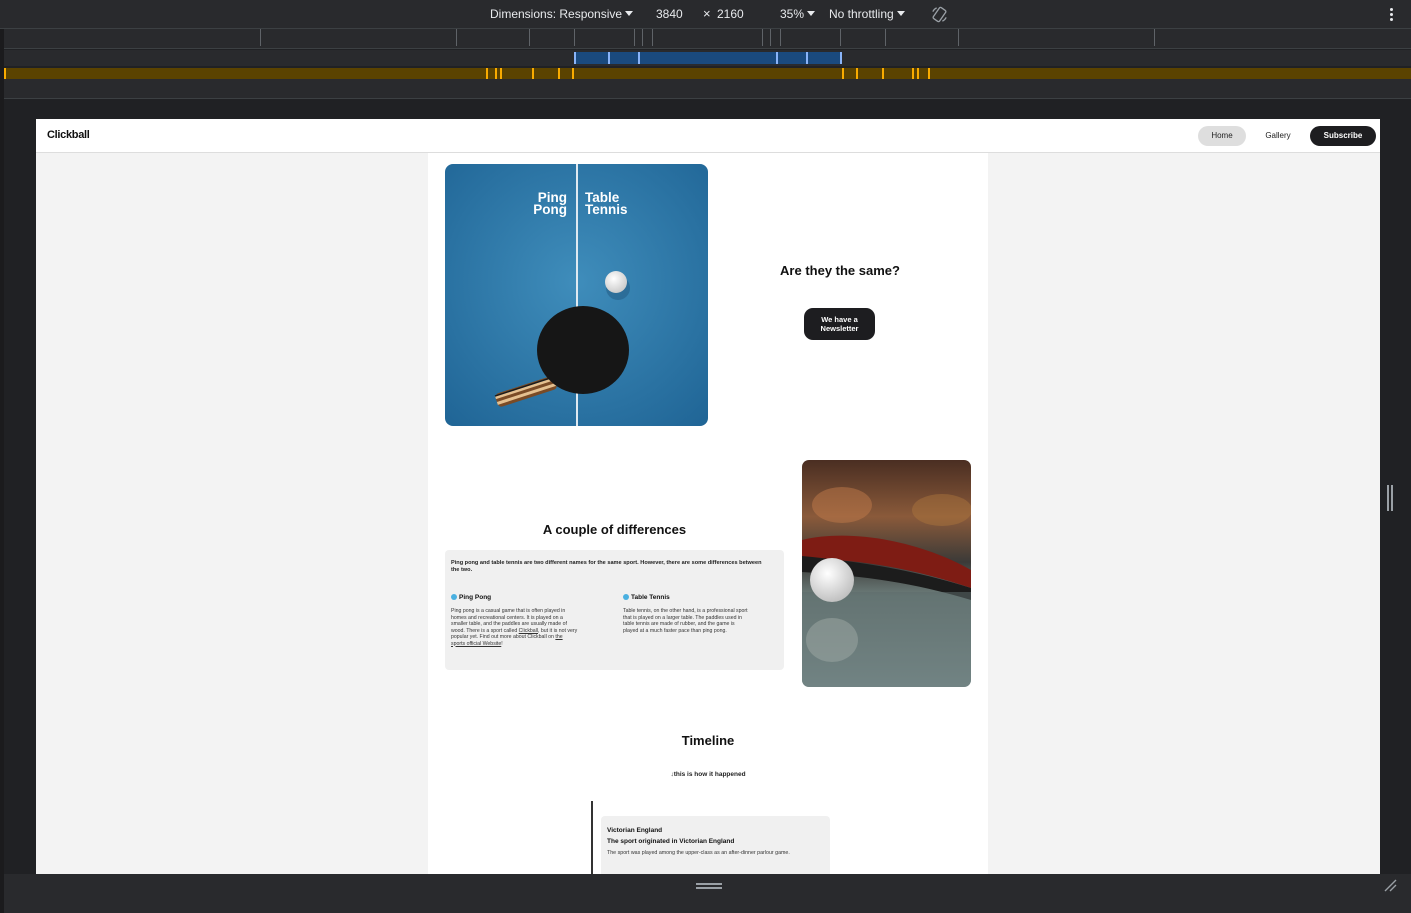 This screenshot has height=913, width=1411. What do you see at coordinates (1278, 136) in the screenshot?
I see `nav-gallery-button: Gallery` at bounding box center [1278, 136].